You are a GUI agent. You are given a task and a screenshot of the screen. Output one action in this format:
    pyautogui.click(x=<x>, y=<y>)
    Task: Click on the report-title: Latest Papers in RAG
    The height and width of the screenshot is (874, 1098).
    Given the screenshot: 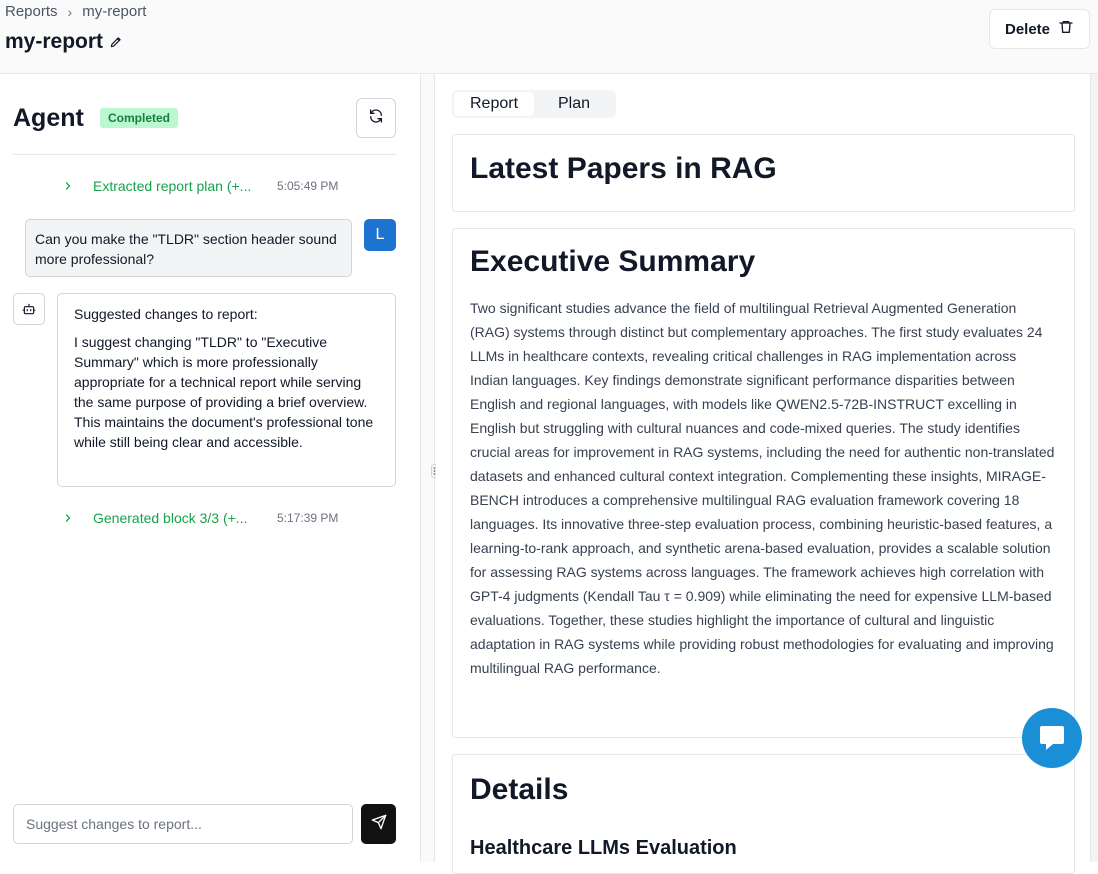 What is the action you would take?
    pyautogui.click(x=623, y=168)
    